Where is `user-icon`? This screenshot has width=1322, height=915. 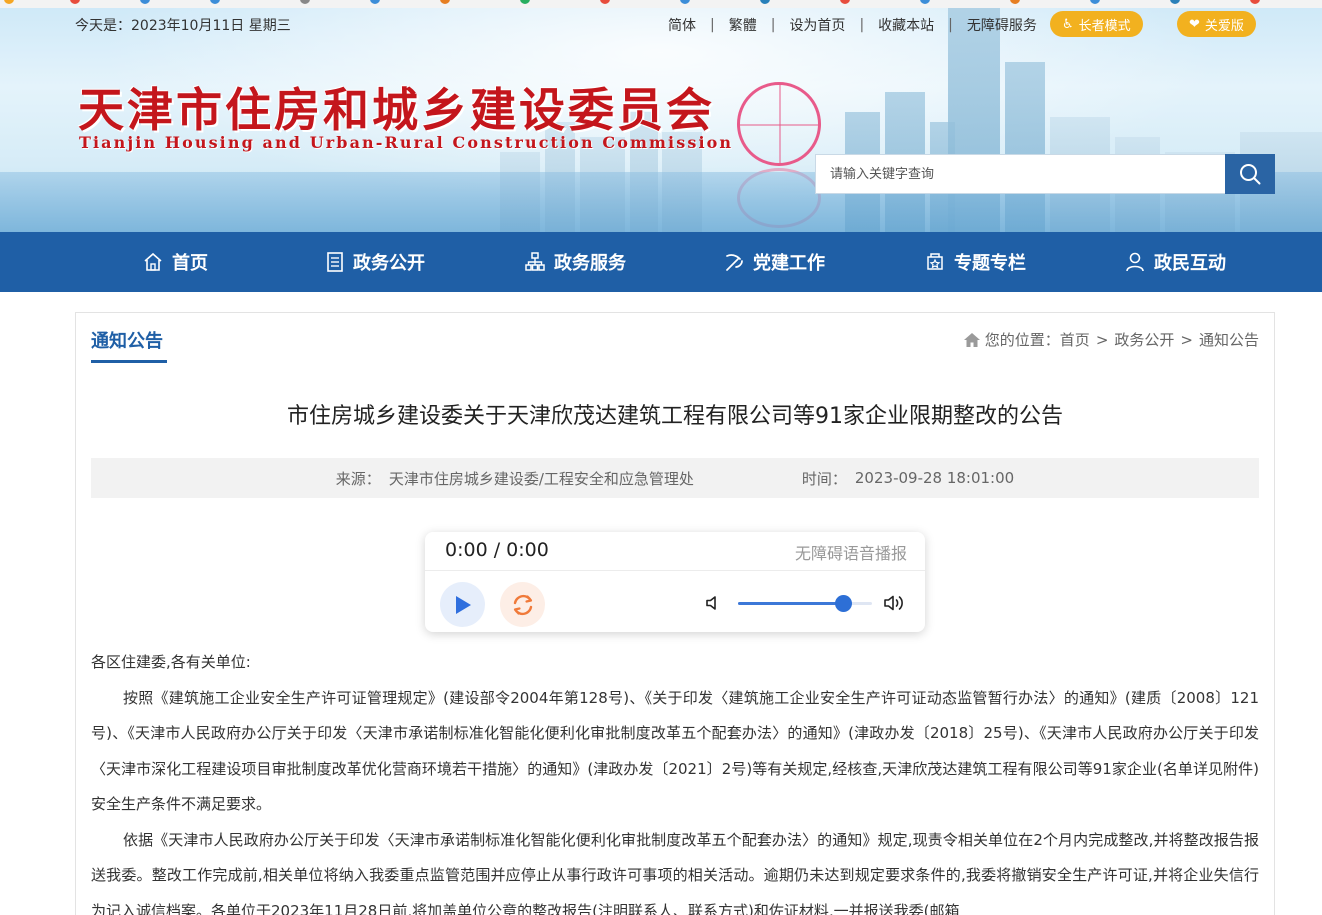
user-icon is located at coordinates (1135, 262).